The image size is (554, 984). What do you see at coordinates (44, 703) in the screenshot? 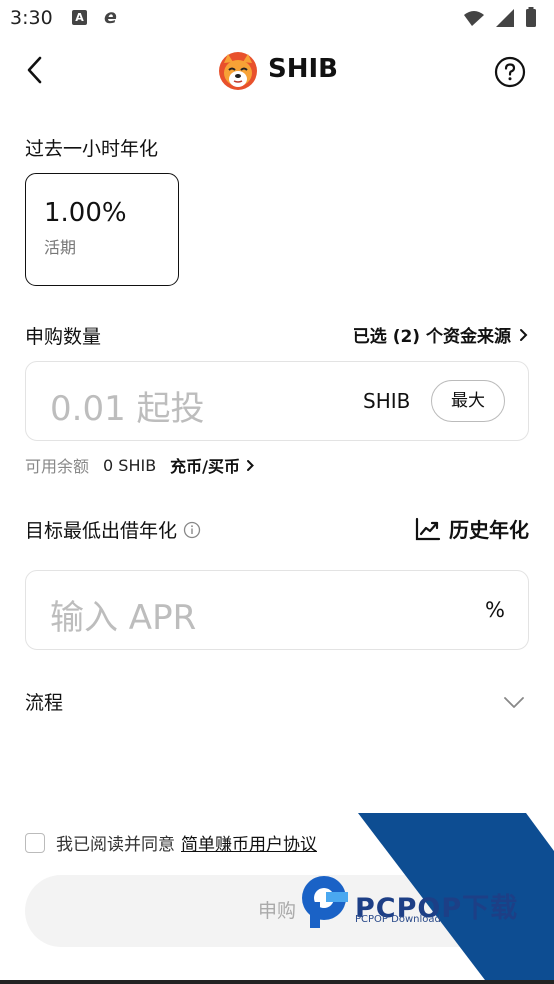
I see `process-label: 流程` at bounding box center [44, 703].